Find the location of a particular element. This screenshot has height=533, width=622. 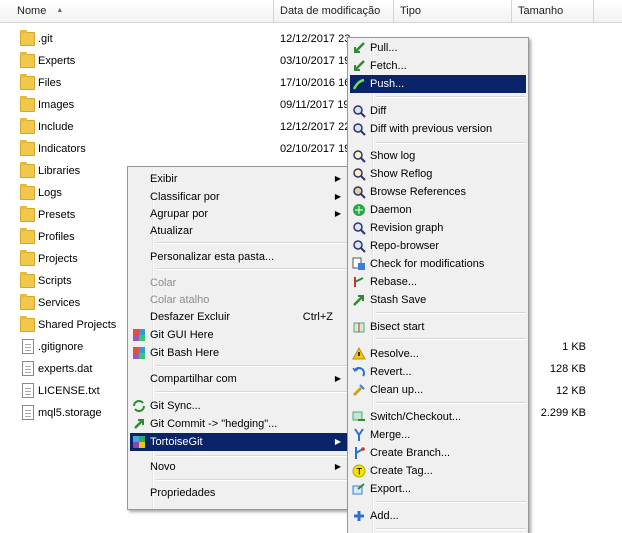

merge-icon is located at coordinates (359, 434).